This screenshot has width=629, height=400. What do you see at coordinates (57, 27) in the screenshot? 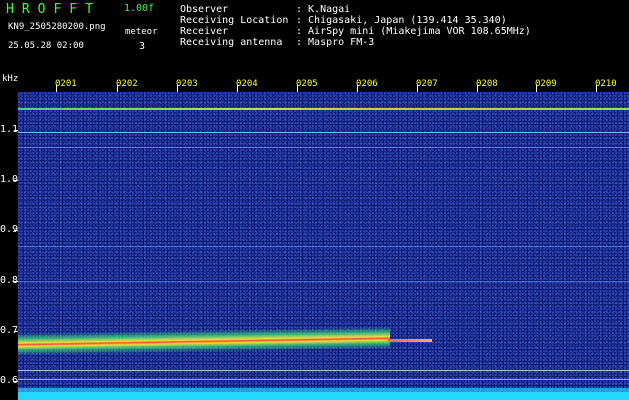
I see `file-name: KN9_2505280200.png` at bounding box center [57, 27].